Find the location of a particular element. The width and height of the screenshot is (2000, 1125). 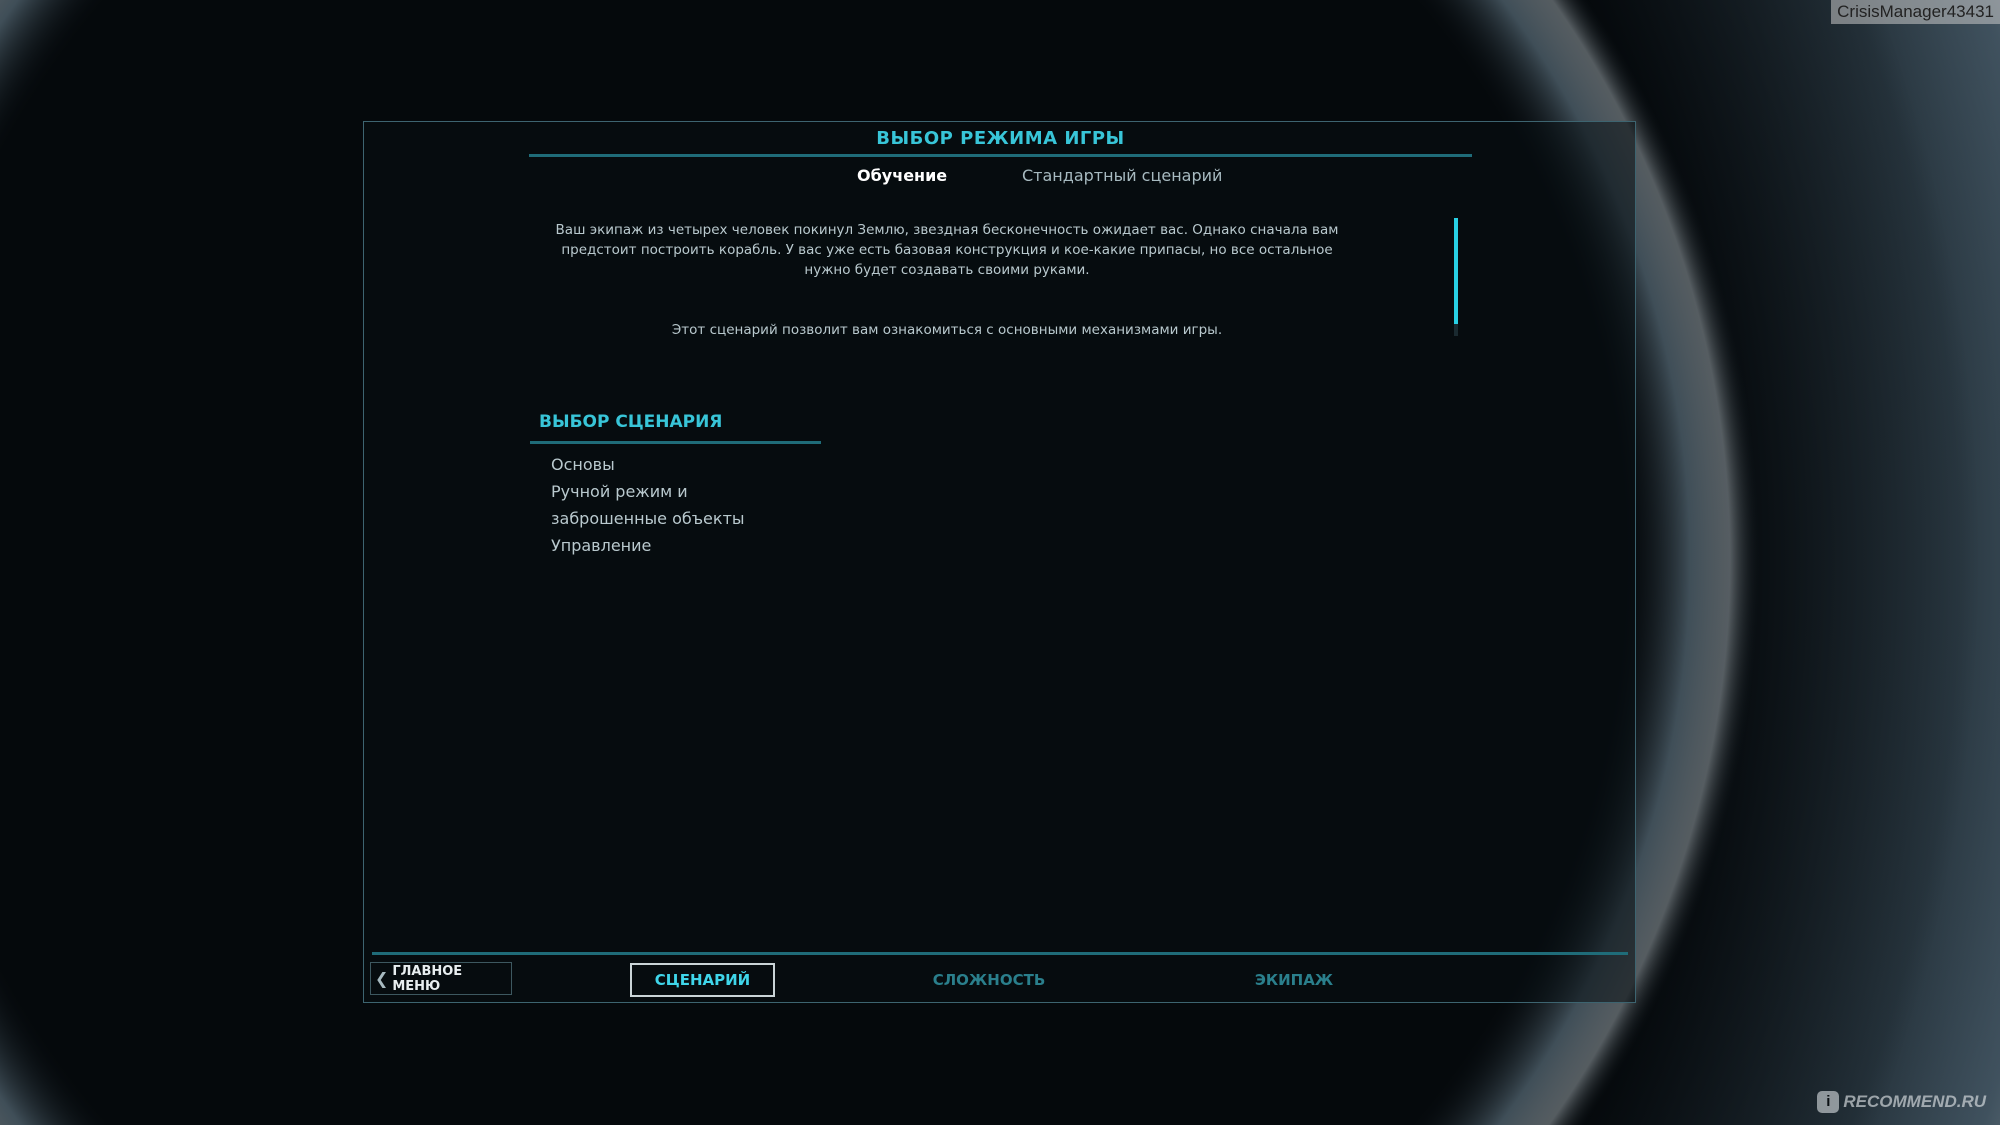

scrollbar-thumb is located at coordinates (1456, 271).